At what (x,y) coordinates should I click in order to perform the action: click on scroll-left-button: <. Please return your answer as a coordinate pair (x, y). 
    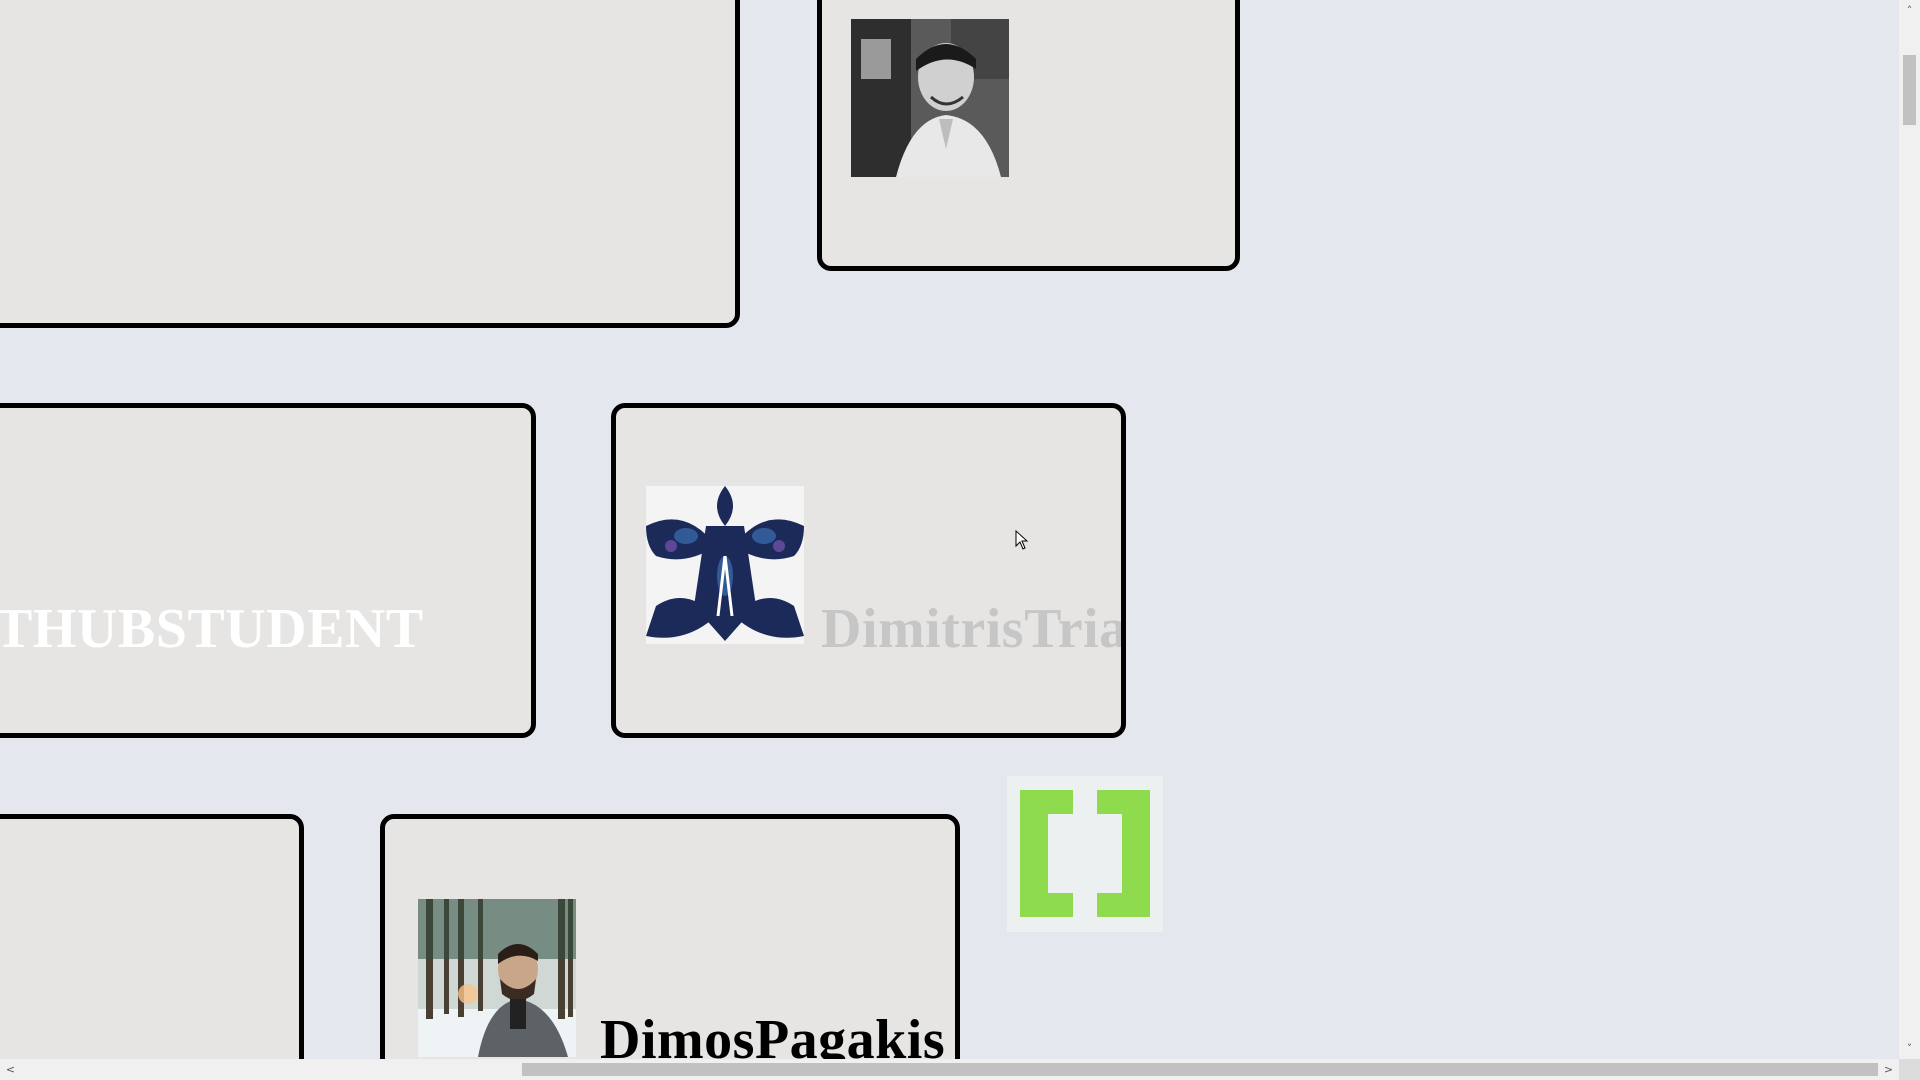
    Looking at the image, I should click on (10, 1069).